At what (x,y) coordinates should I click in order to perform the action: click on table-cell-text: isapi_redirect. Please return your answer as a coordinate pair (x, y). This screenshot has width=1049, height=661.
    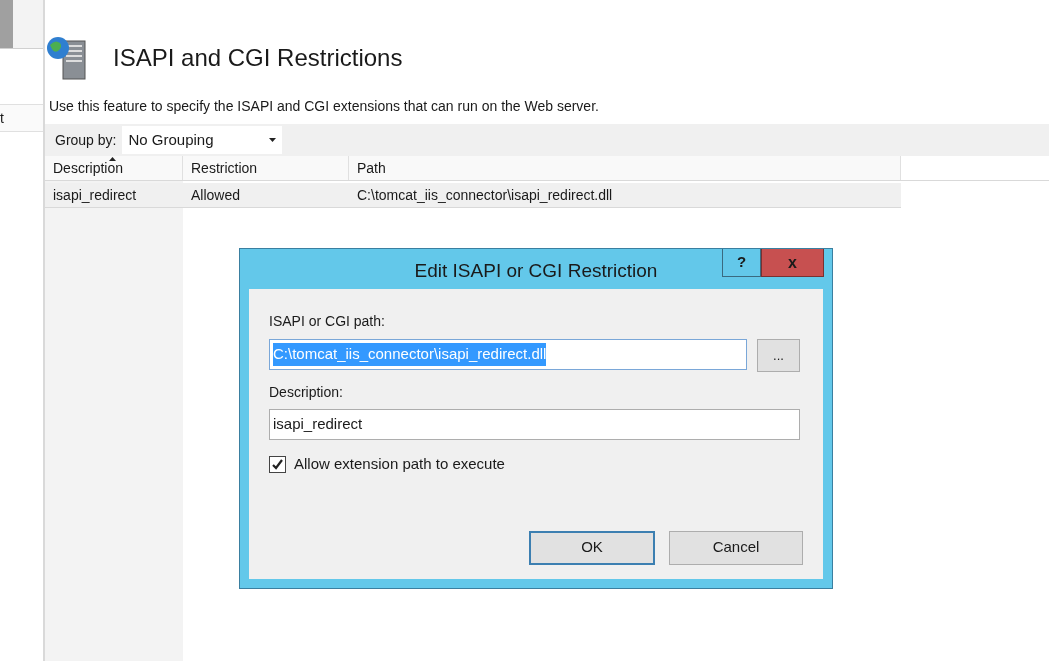
    Looking at the image, I should click on (95, 195).